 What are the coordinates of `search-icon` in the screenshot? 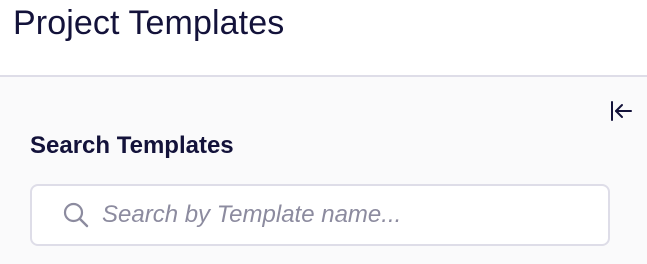 It's located at (76, 215).